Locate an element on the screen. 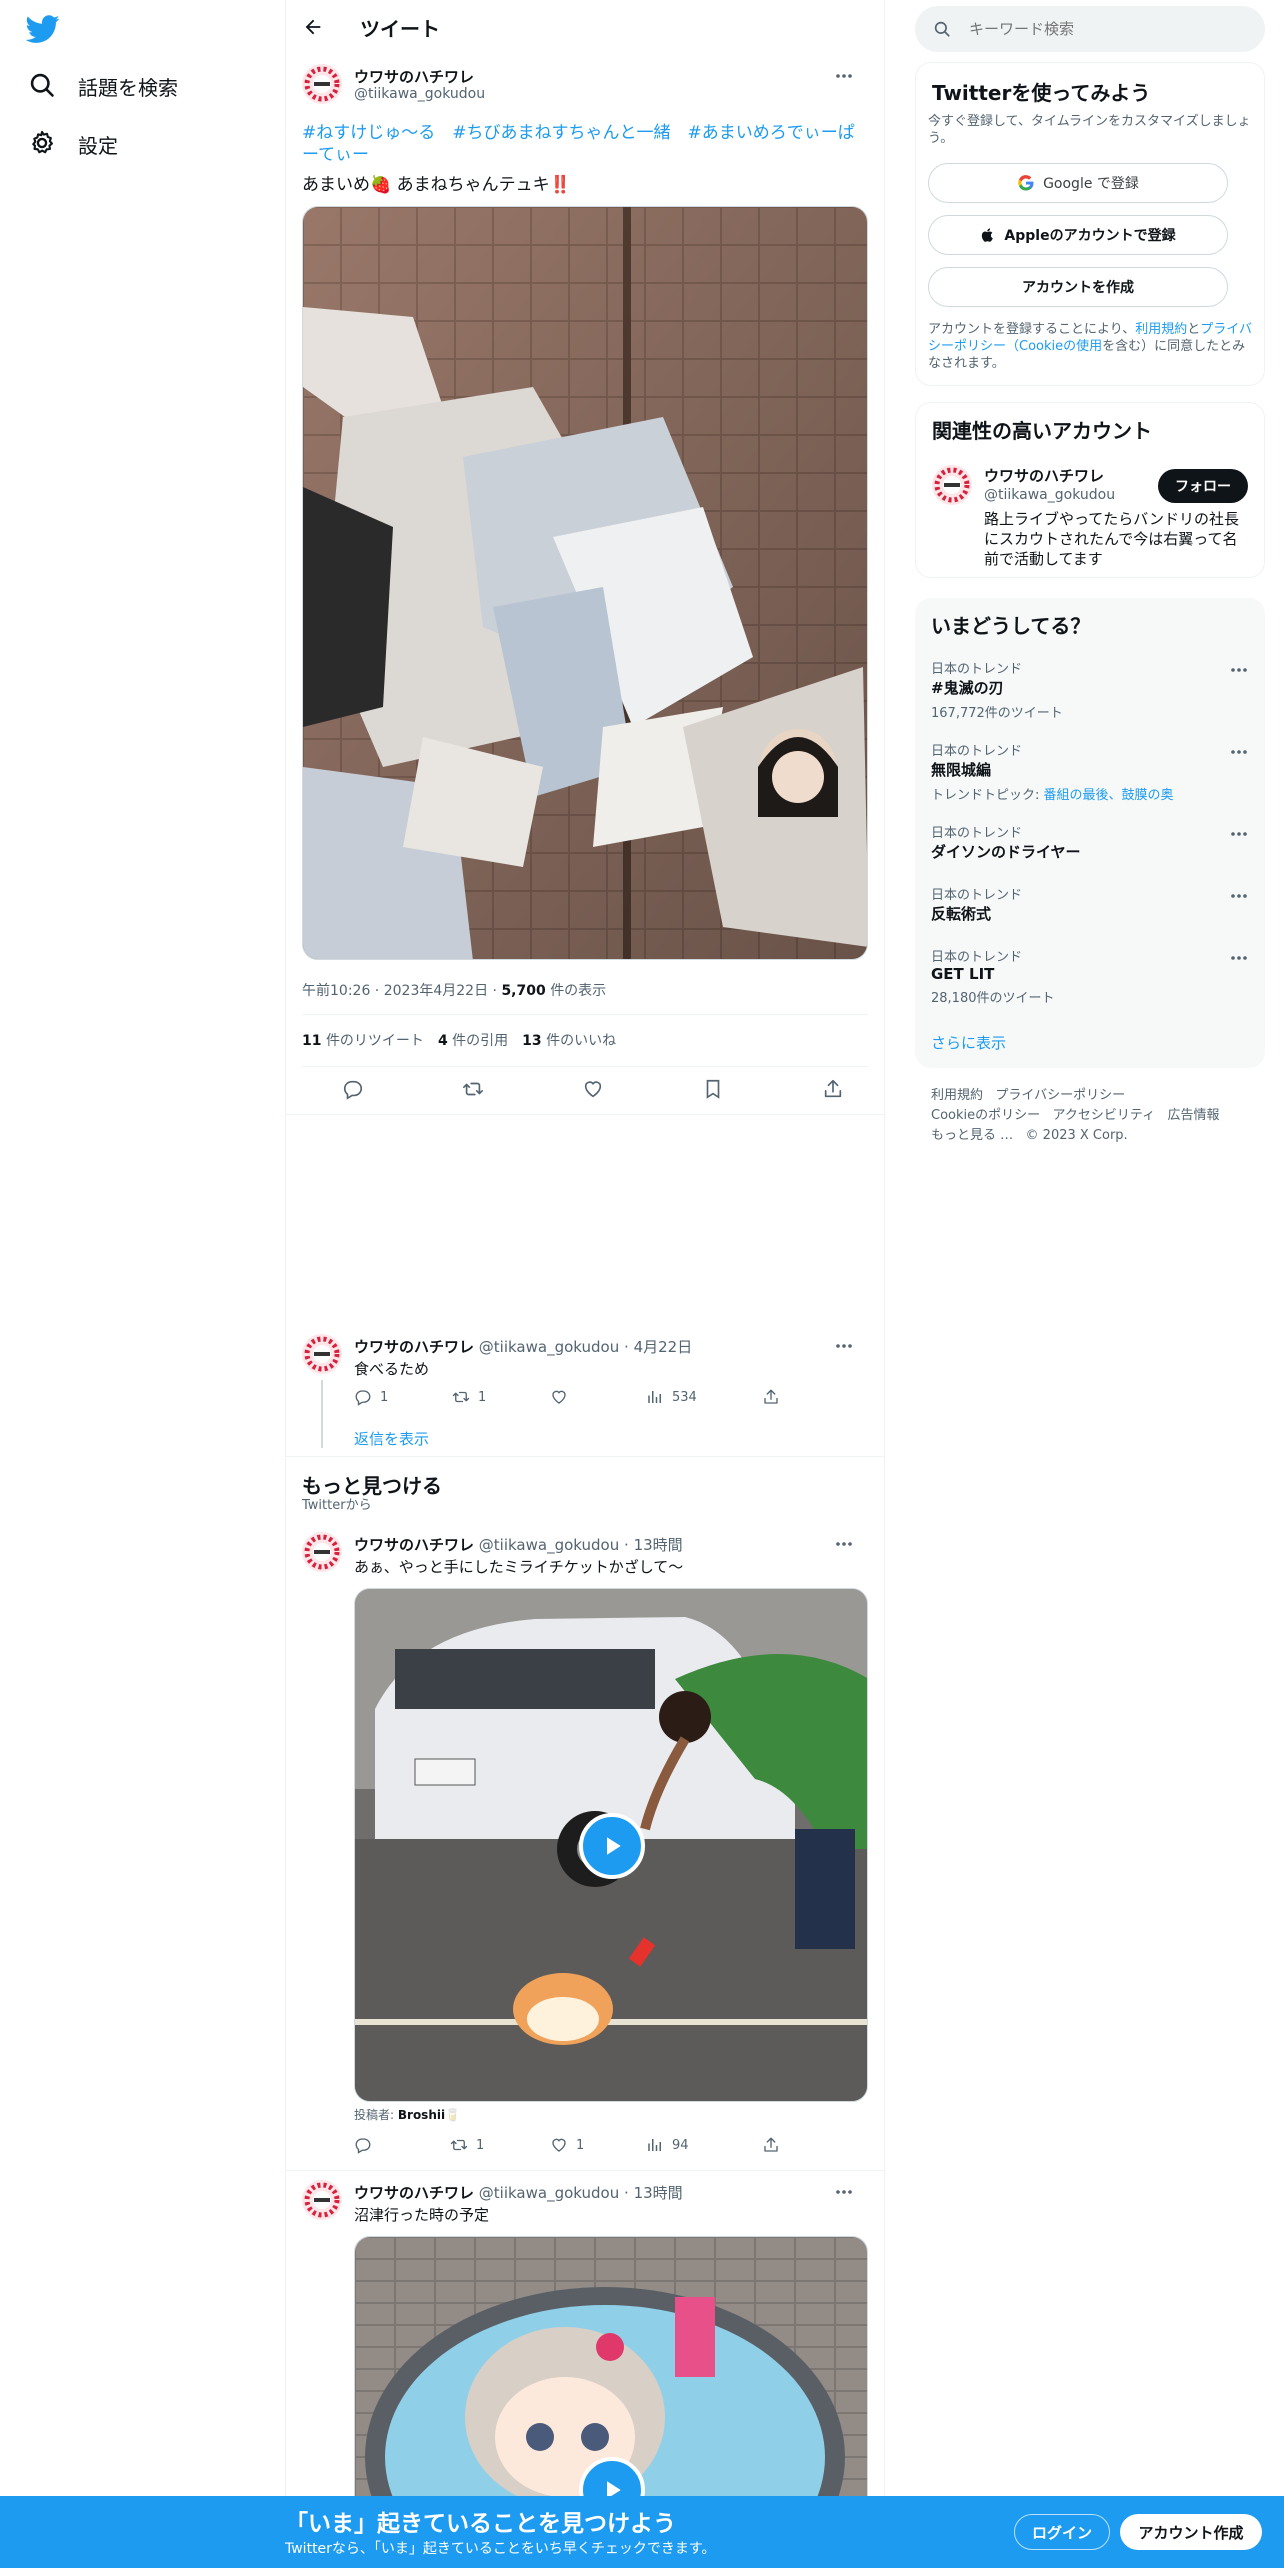 The image size is (1284, 2568). search-icon is located at coordinates (43, 86).